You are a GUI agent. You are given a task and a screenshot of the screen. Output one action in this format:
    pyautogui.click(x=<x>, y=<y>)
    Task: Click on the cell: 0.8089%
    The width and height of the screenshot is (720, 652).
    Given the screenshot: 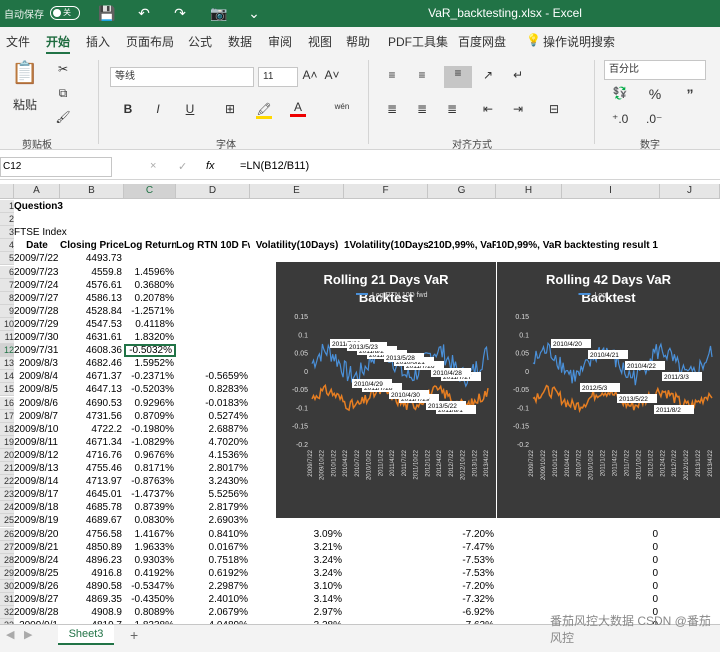 What is the action you would take?
    pyautogui.click(x=150, y=612)
    